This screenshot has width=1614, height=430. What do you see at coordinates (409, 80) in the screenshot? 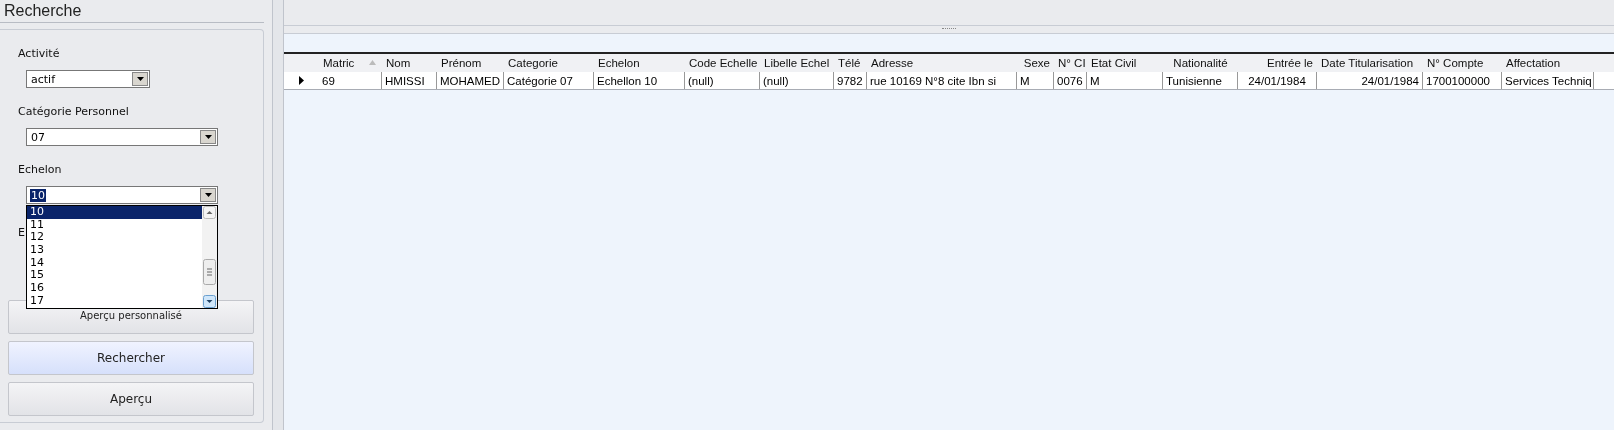
I see `table-cell: HMISSI` at bounding box center [409, 80].